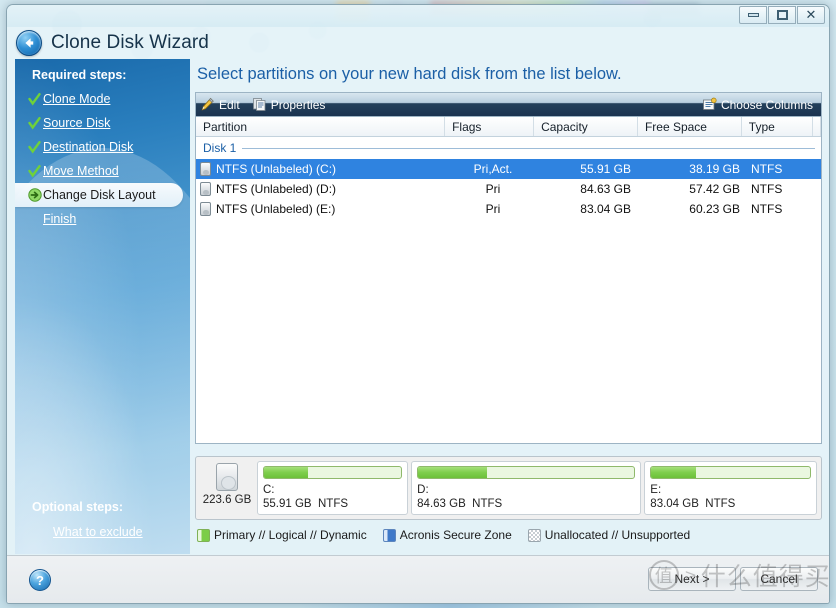  What do you see at coordinates (528, 148) in the screenshot?
I see `disk-group-divider` at bounding box center [528, 148].